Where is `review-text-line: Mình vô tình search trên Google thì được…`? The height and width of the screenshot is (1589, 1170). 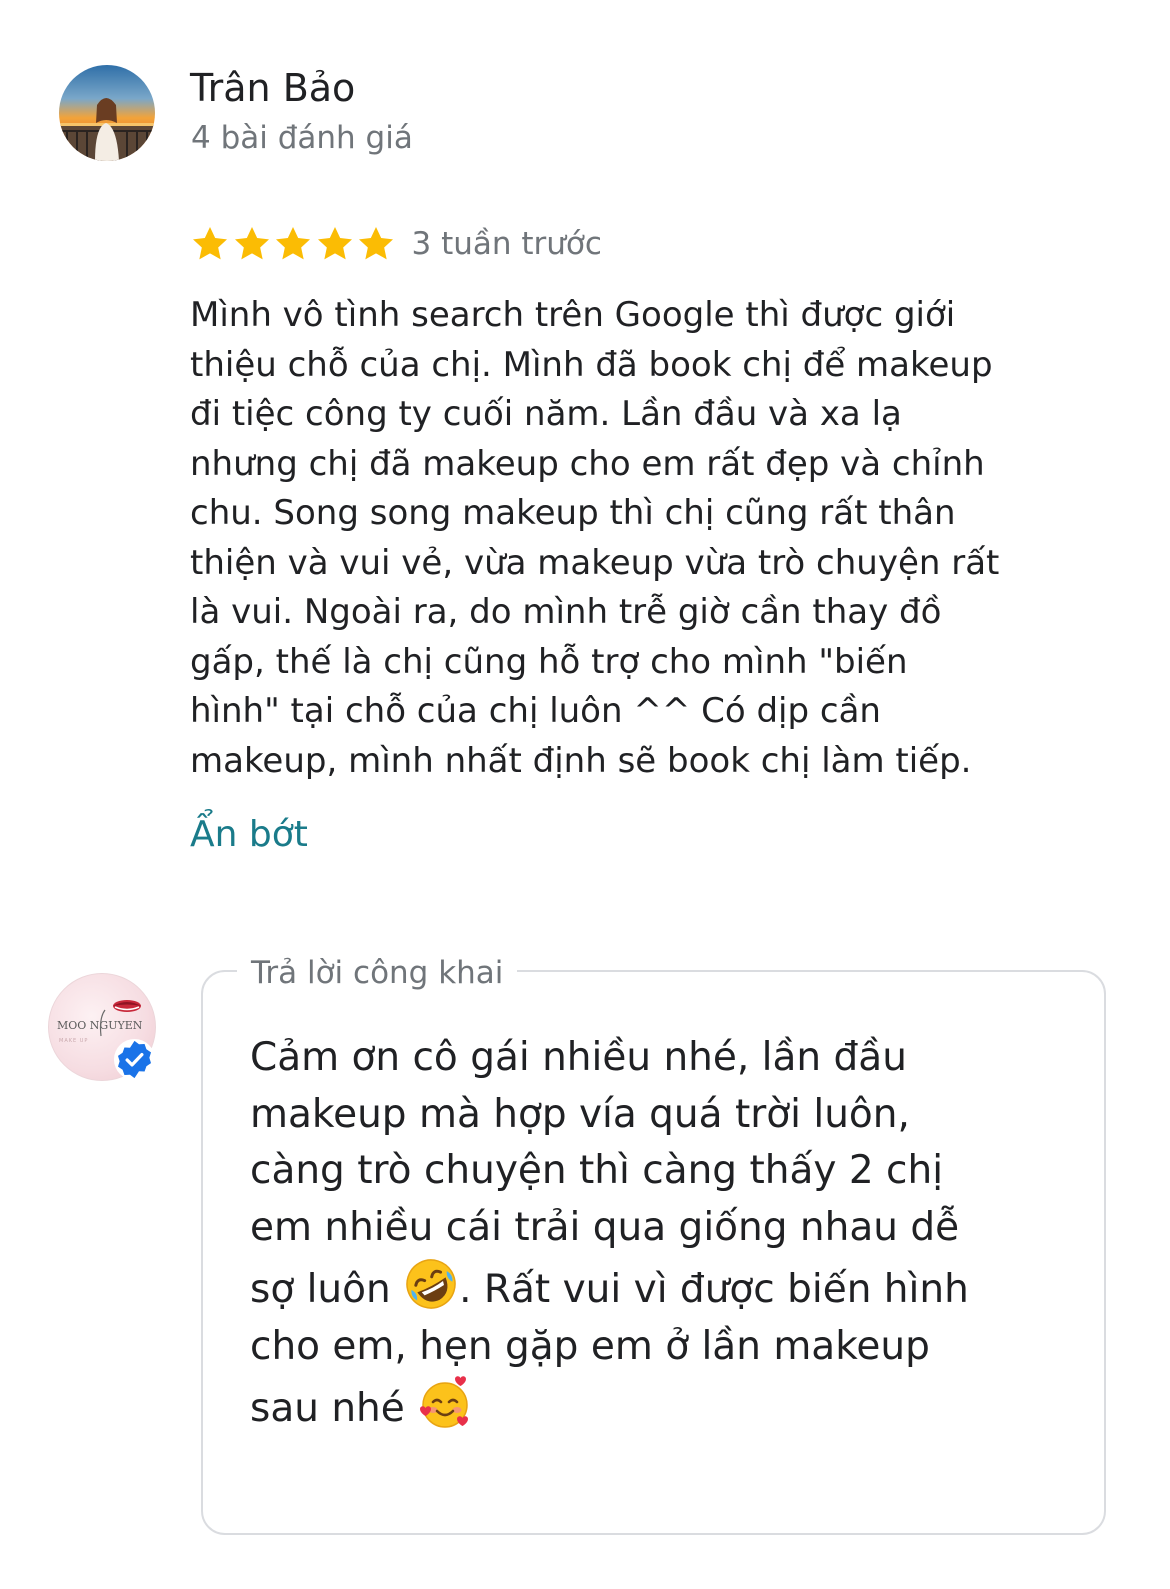 review-text-line: Mình vô tình search trên Google thì được… is located at coordinates (573, 315).